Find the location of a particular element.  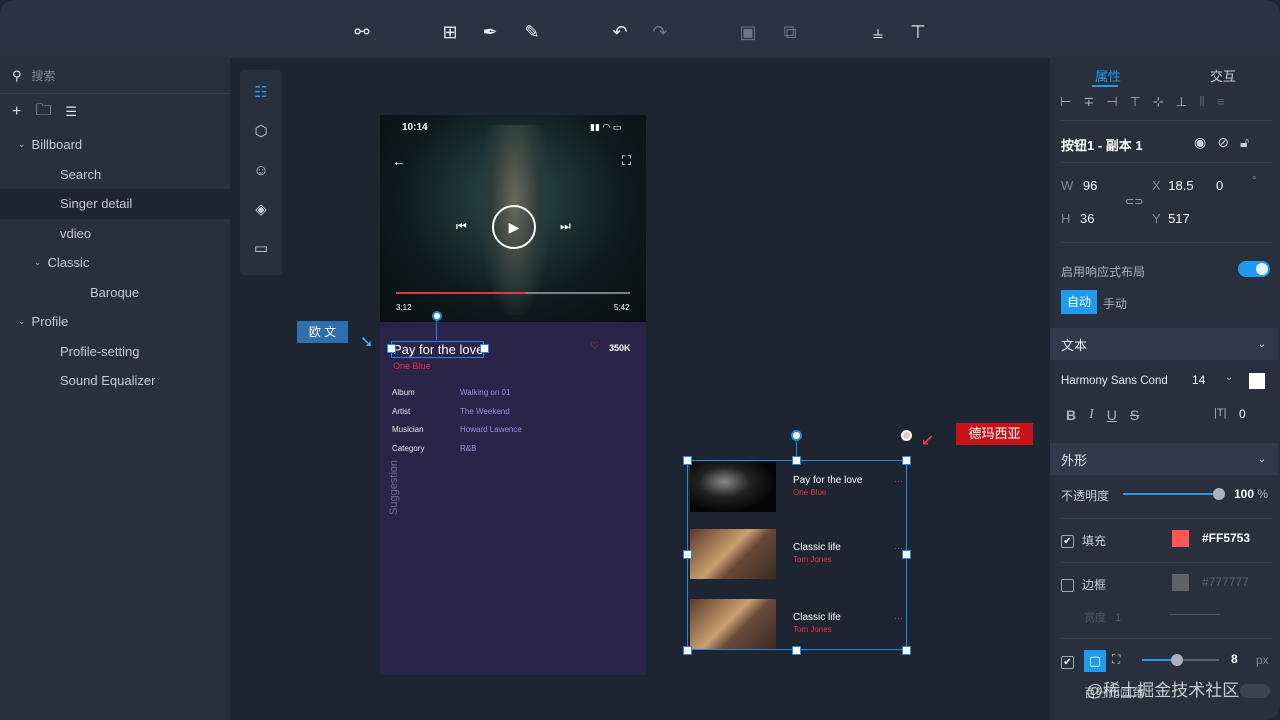

opacity-slider is located at coordinates (1174, 494).